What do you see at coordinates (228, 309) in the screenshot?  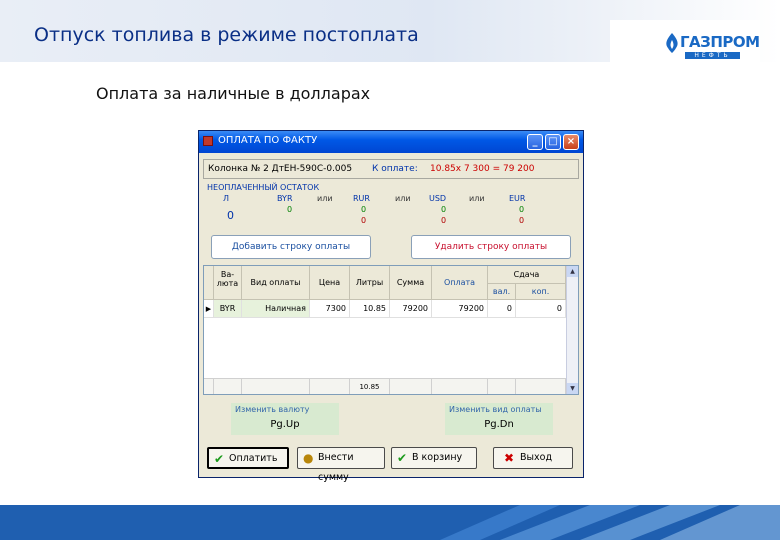 I see `cell-currency: BYR` at bounding box center [228, 309].